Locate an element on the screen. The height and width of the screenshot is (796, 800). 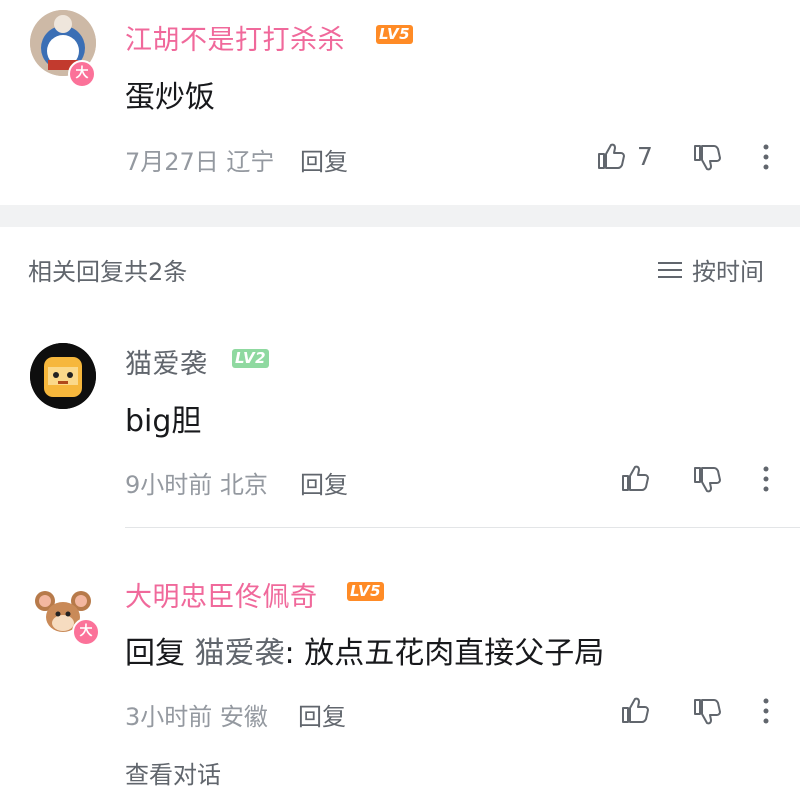
comment-content: 蛋炒饭 is located at coordinates (170, 97).